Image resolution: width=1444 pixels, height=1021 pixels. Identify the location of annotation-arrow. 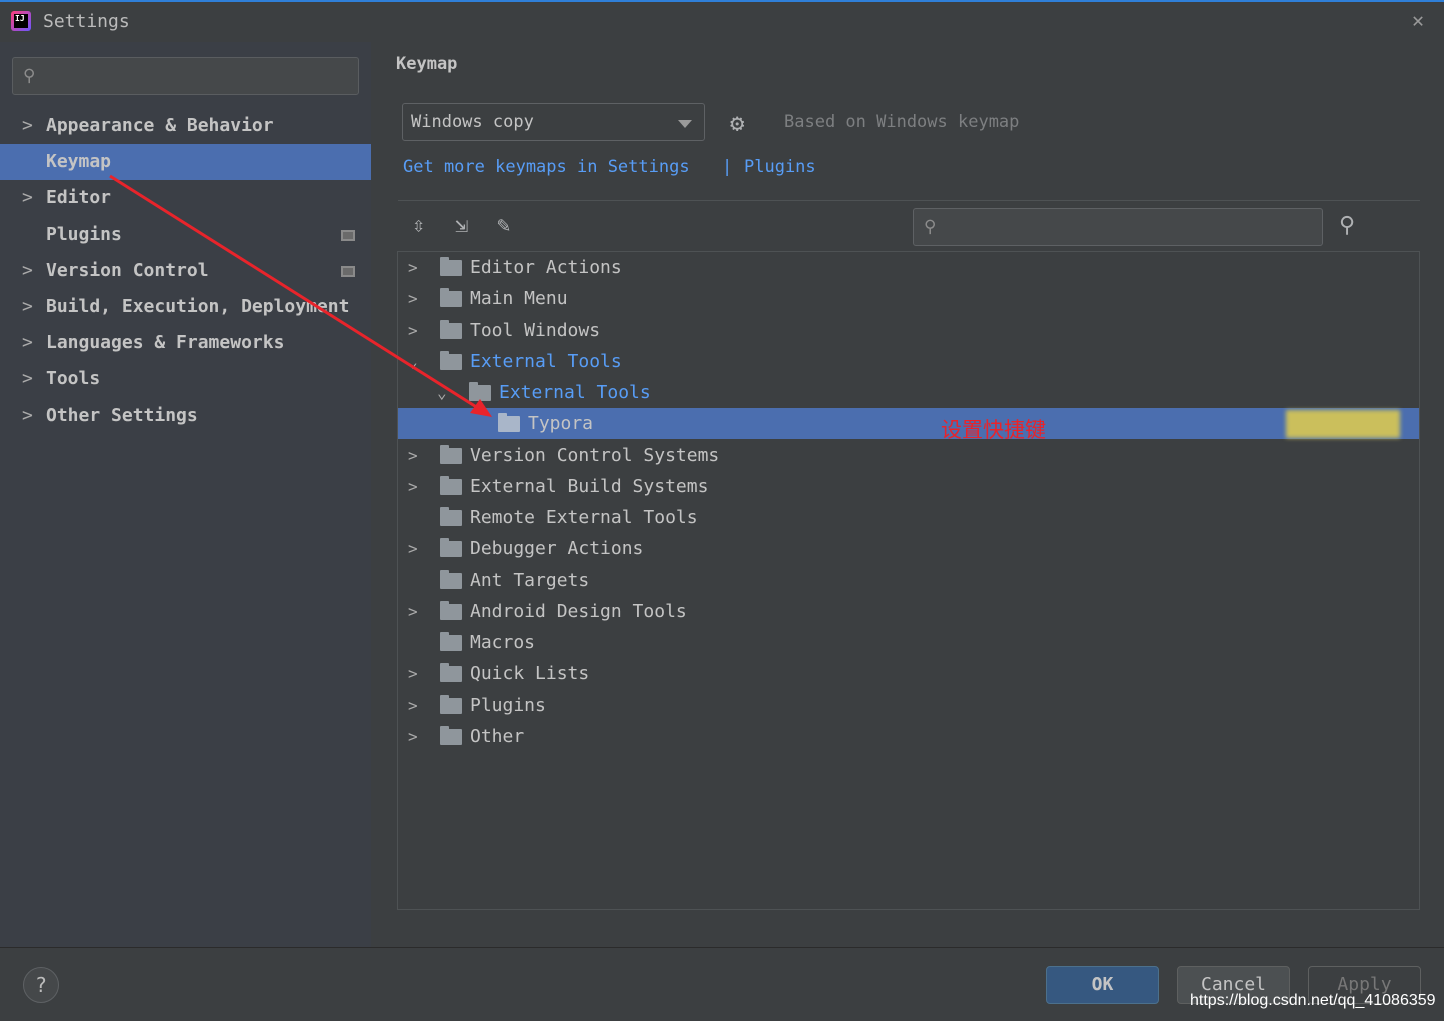
(300, 295).